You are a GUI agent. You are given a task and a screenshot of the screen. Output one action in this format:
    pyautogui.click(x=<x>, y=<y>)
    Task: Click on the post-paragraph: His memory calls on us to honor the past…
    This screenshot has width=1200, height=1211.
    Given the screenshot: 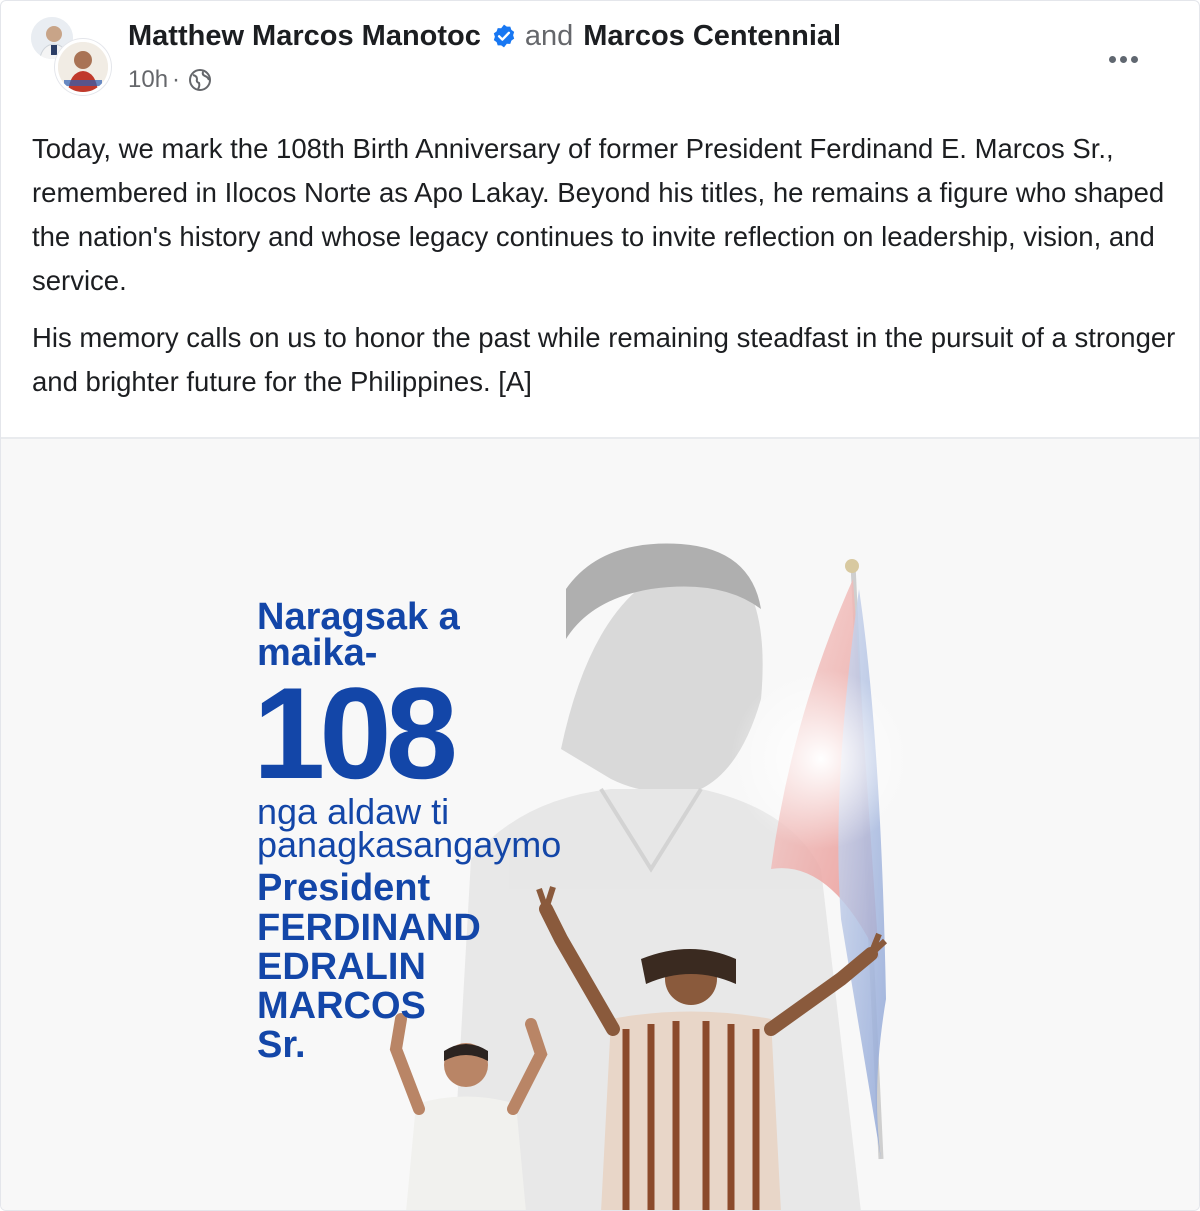 What is the action you would take?
    pyautogui.click(x=604, y=359)
    